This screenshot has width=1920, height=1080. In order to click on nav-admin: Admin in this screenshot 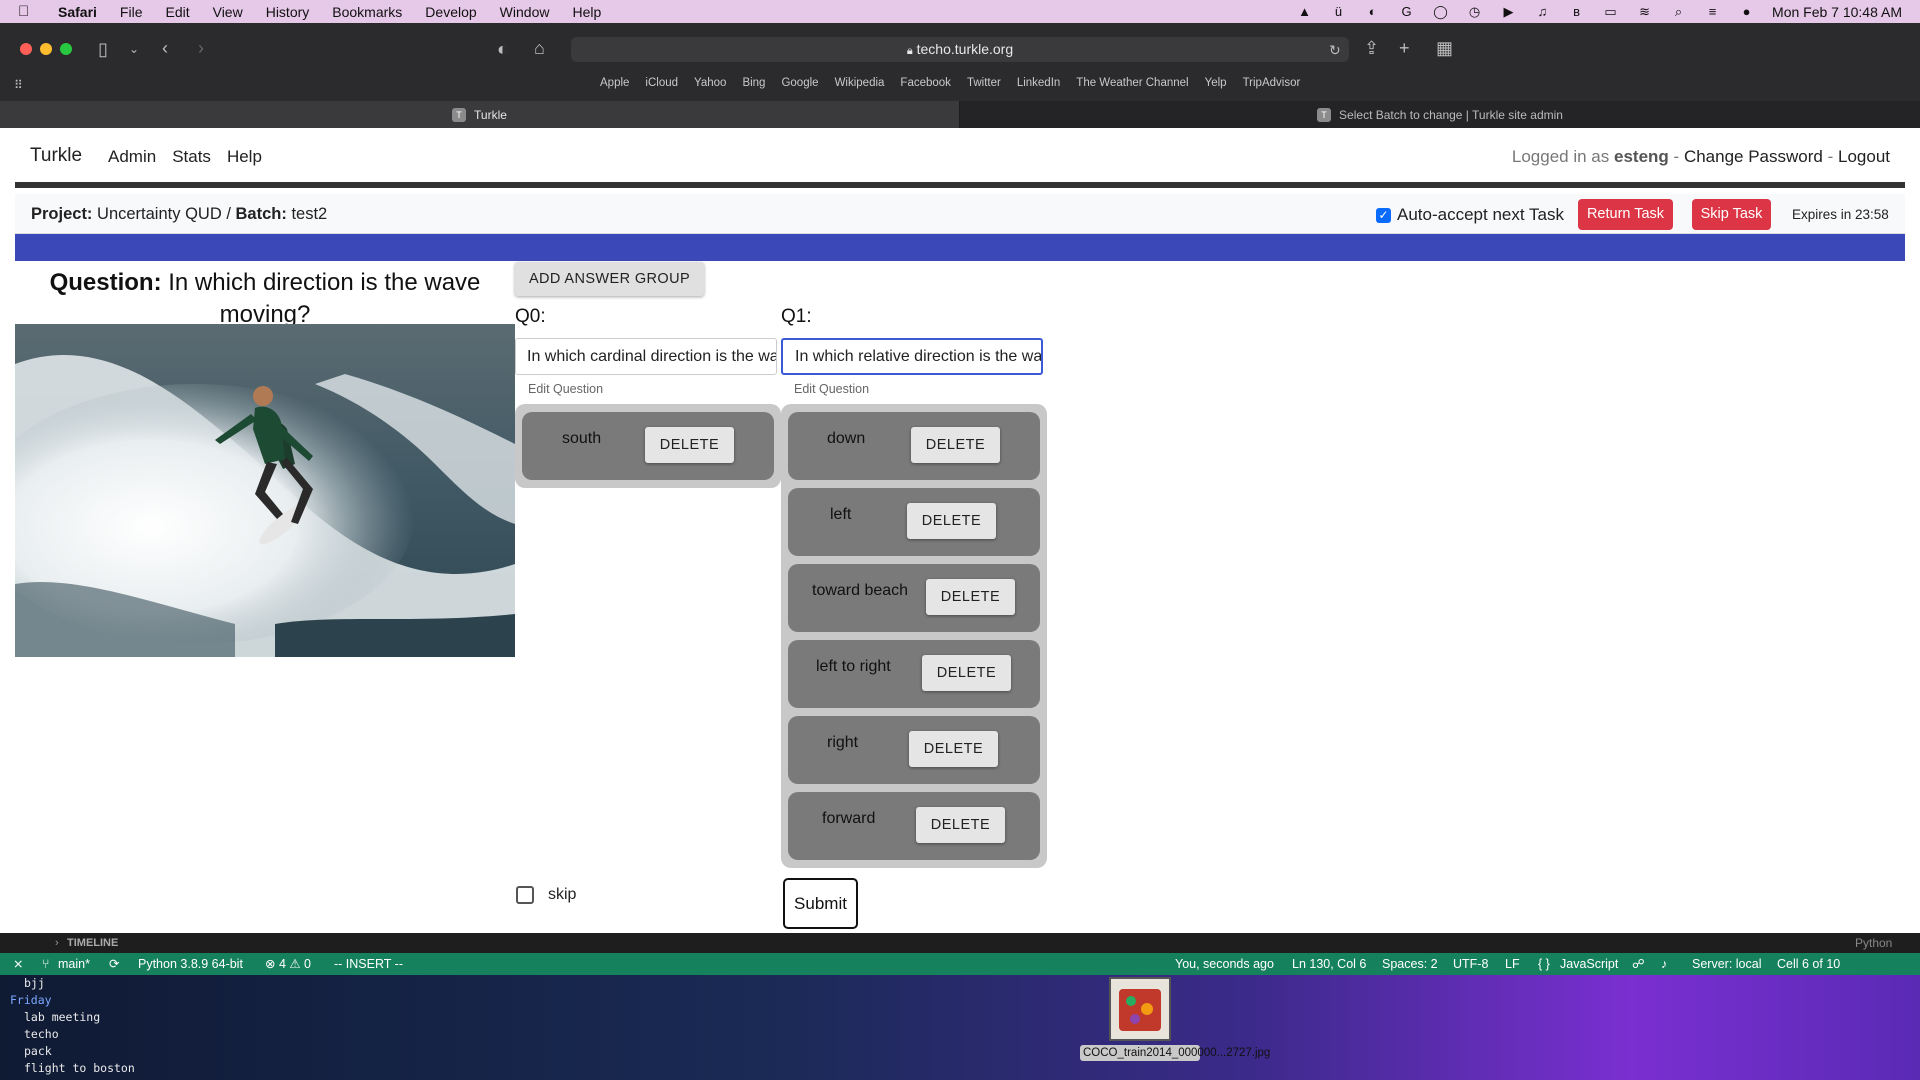, I will do `click(132, 157)`.